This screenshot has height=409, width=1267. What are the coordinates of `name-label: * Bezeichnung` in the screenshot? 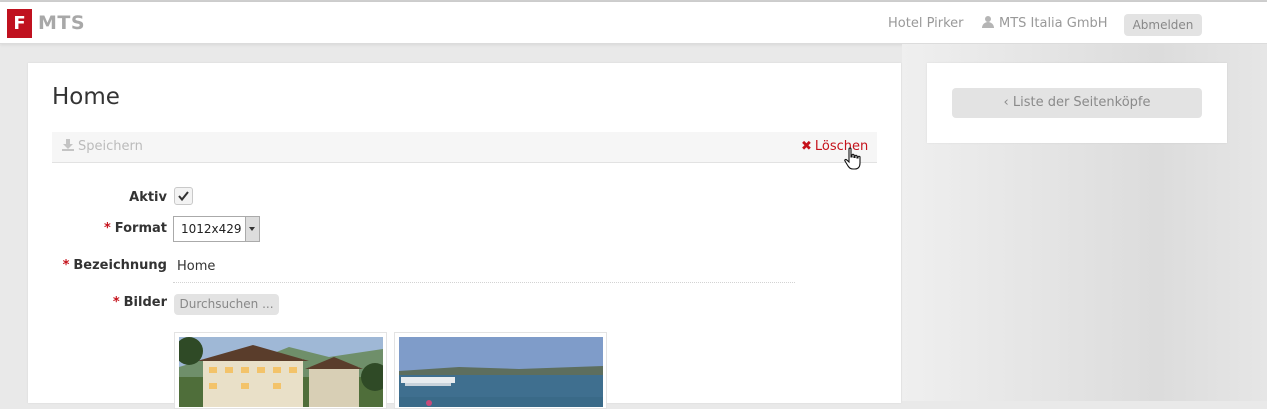 It's located at (114, 265).